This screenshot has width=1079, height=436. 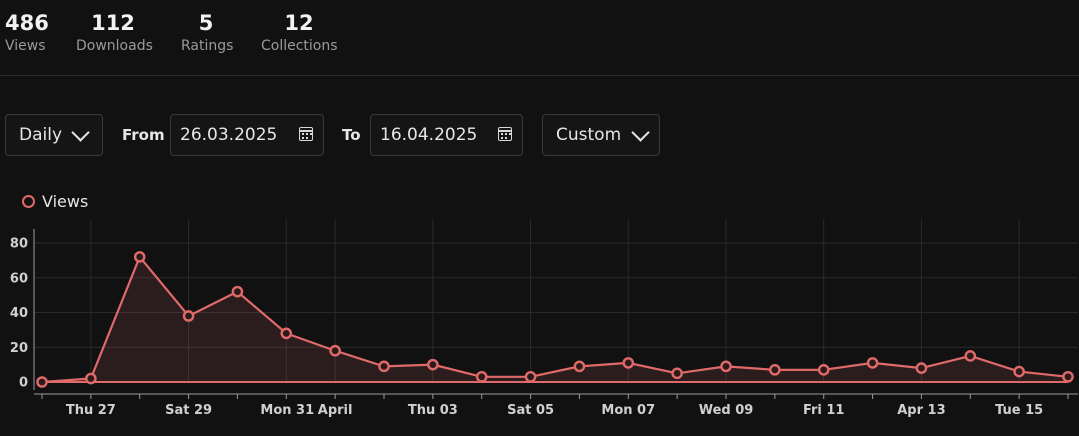 What do you see at coordinates (287, 410) in the screenshot?
I see `x-tick-label: Mon 31` at bounding box center [287, 410].